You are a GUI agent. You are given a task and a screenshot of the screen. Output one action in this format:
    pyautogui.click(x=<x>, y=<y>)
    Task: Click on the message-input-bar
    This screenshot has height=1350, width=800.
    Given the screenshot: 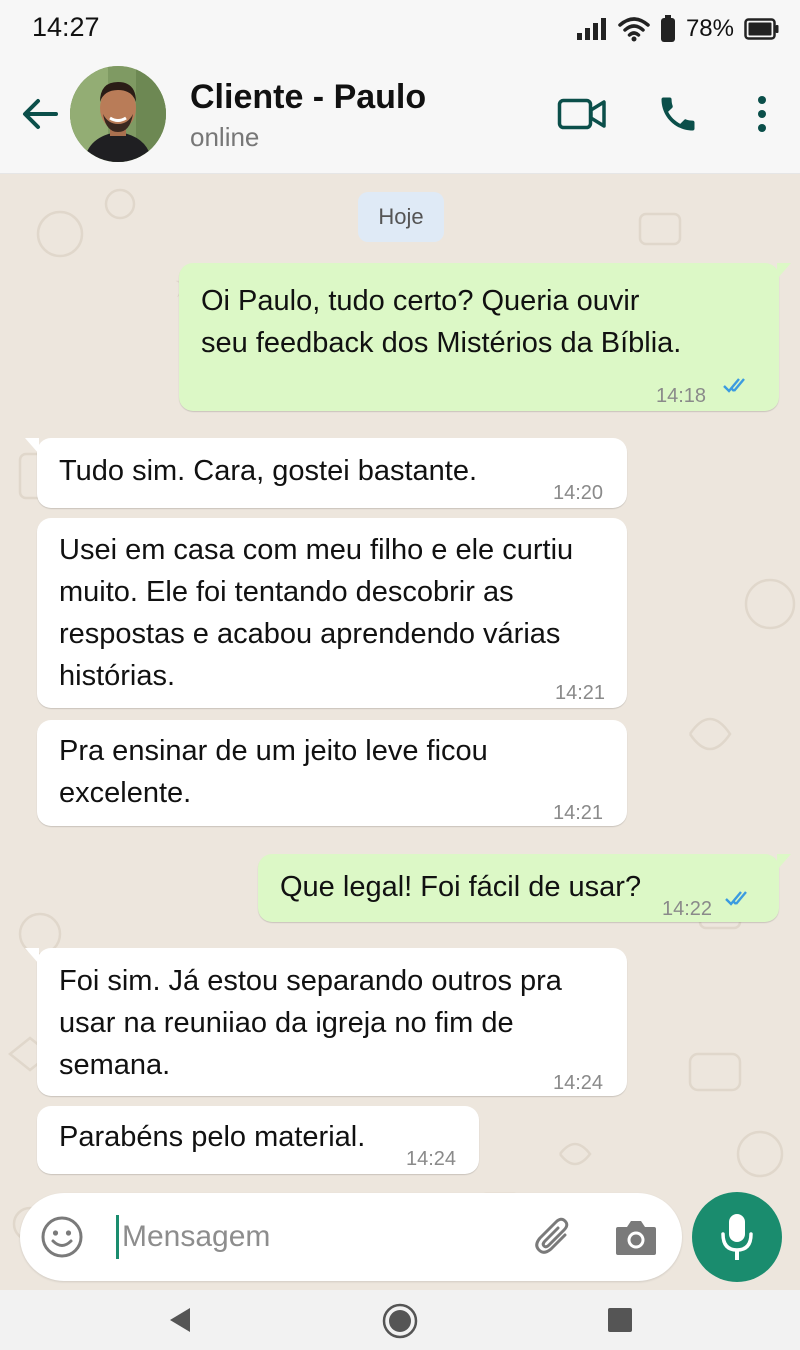 What is the action you would take?
    pyautogui.click(x=351, y=1237)
    